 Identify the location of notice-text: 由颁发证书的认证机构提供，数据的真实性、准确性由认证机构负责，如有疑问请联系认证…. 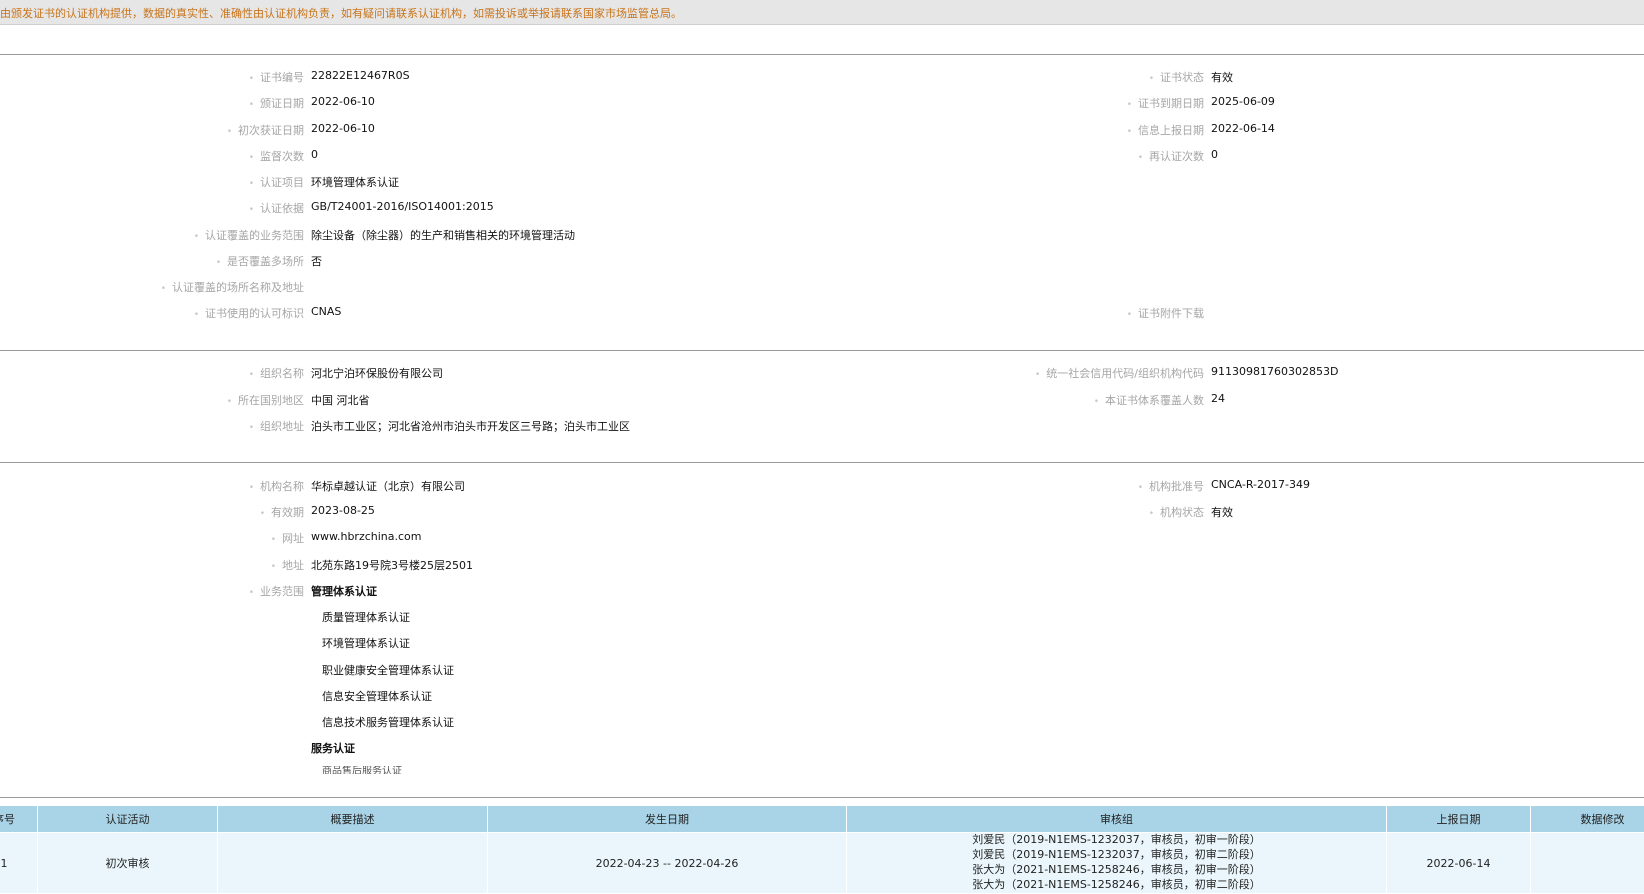
(341, 13).